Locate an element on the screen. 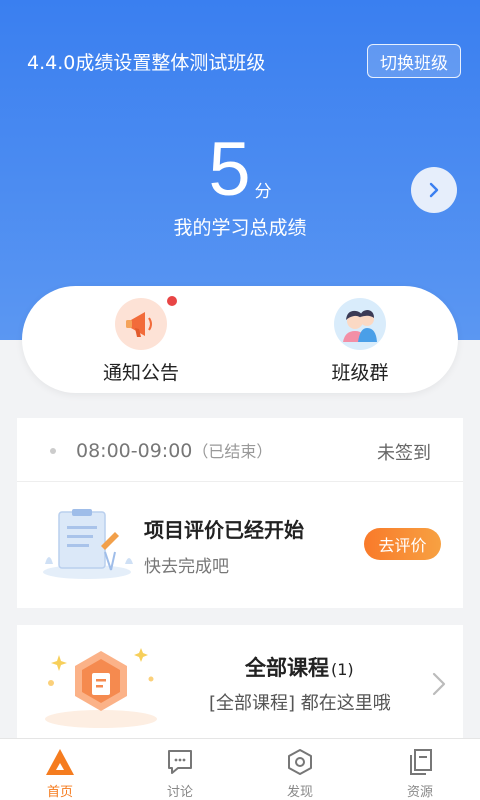 This screenshot has height=800, width=480. tab-home: 首页 is located at coordinates (60, 769).